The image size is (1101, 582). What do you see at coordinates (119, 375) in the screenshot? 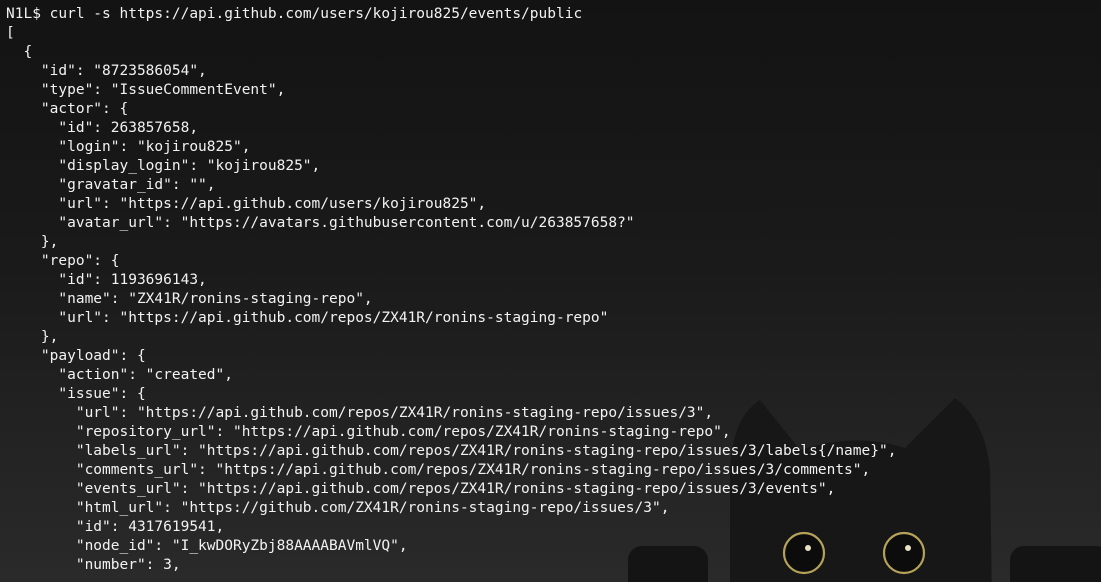
I see `output-line: "action": "created",` at bounding box center [119, 375].